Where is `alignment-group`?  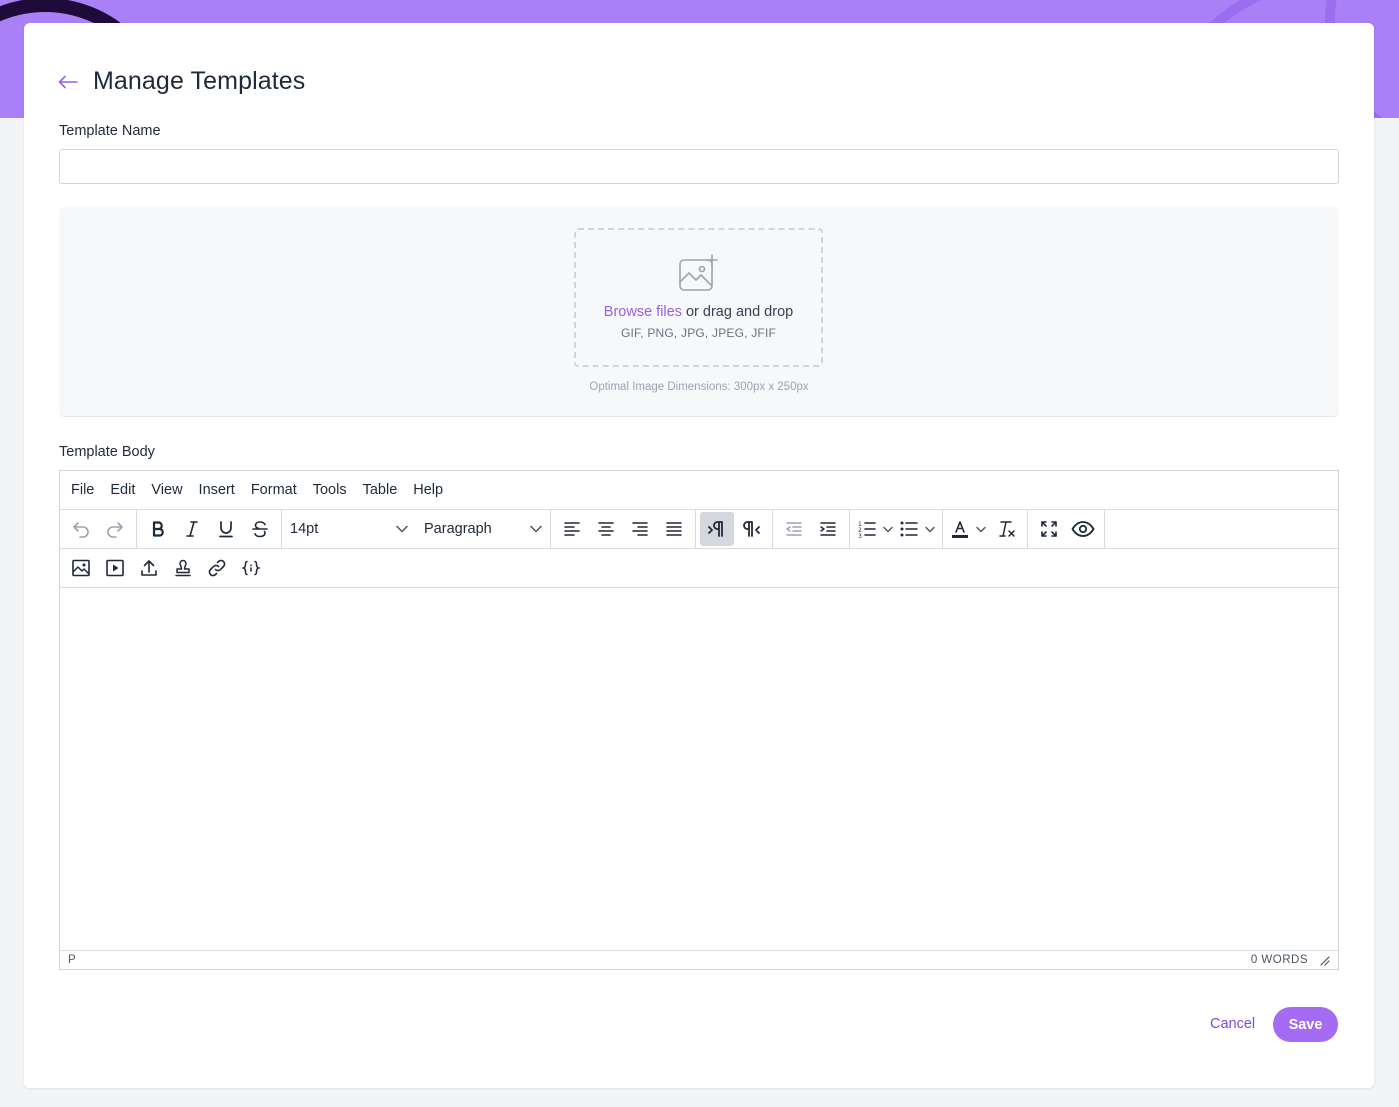
alignment-group is located at coordinates (623, 529).